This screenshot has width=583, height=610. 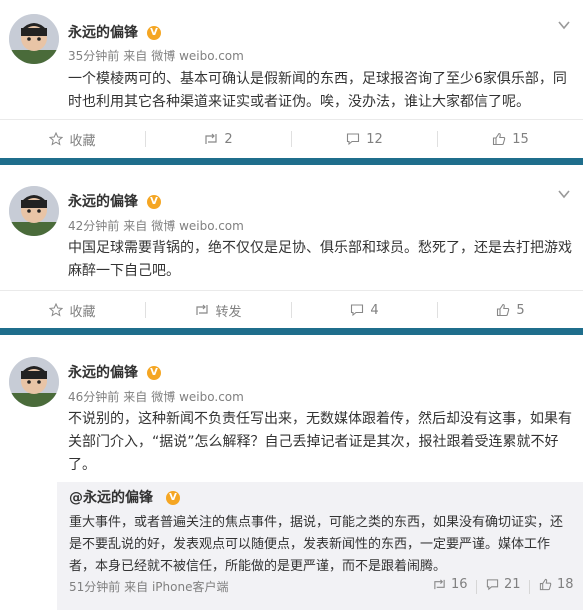 I want to click on post-time: 42分钟前, so click(x=93, y=226).